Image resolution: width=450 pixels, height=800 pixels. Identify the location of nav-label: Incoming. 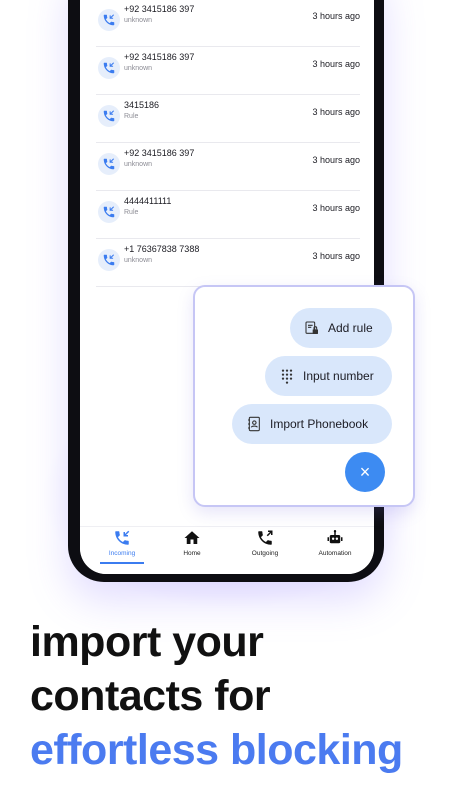
(122, 553).